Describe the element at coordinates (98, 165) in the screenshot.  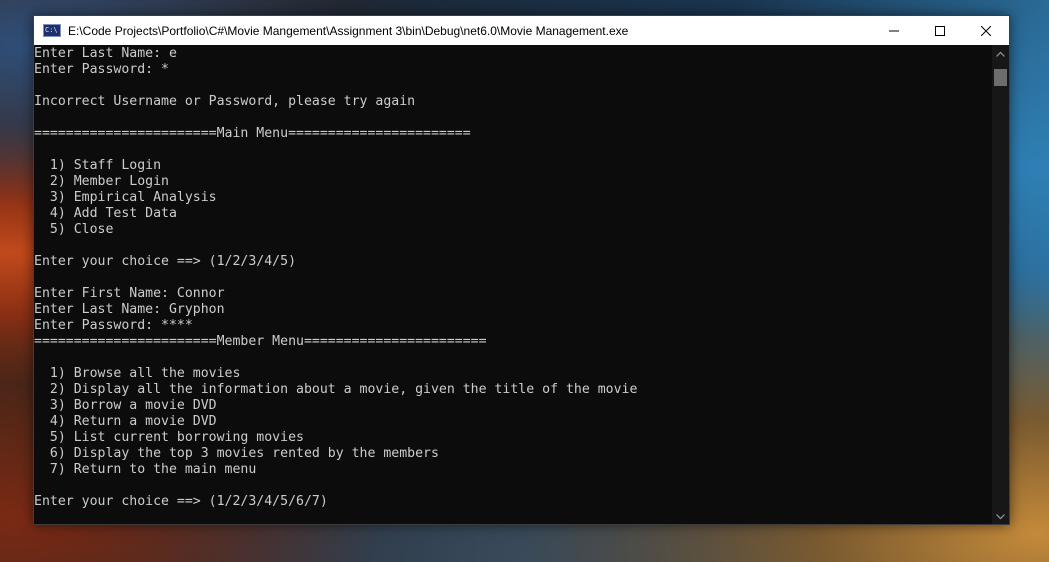
I see `console-line: 1) Staff Login` at that location.